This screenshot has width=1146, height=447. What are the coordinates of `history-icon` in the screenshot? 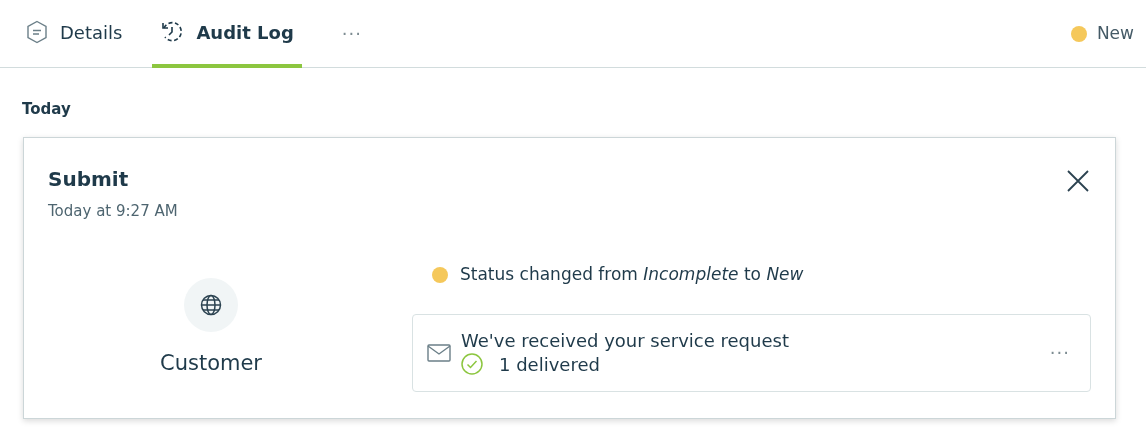 It's located at (172, 32).